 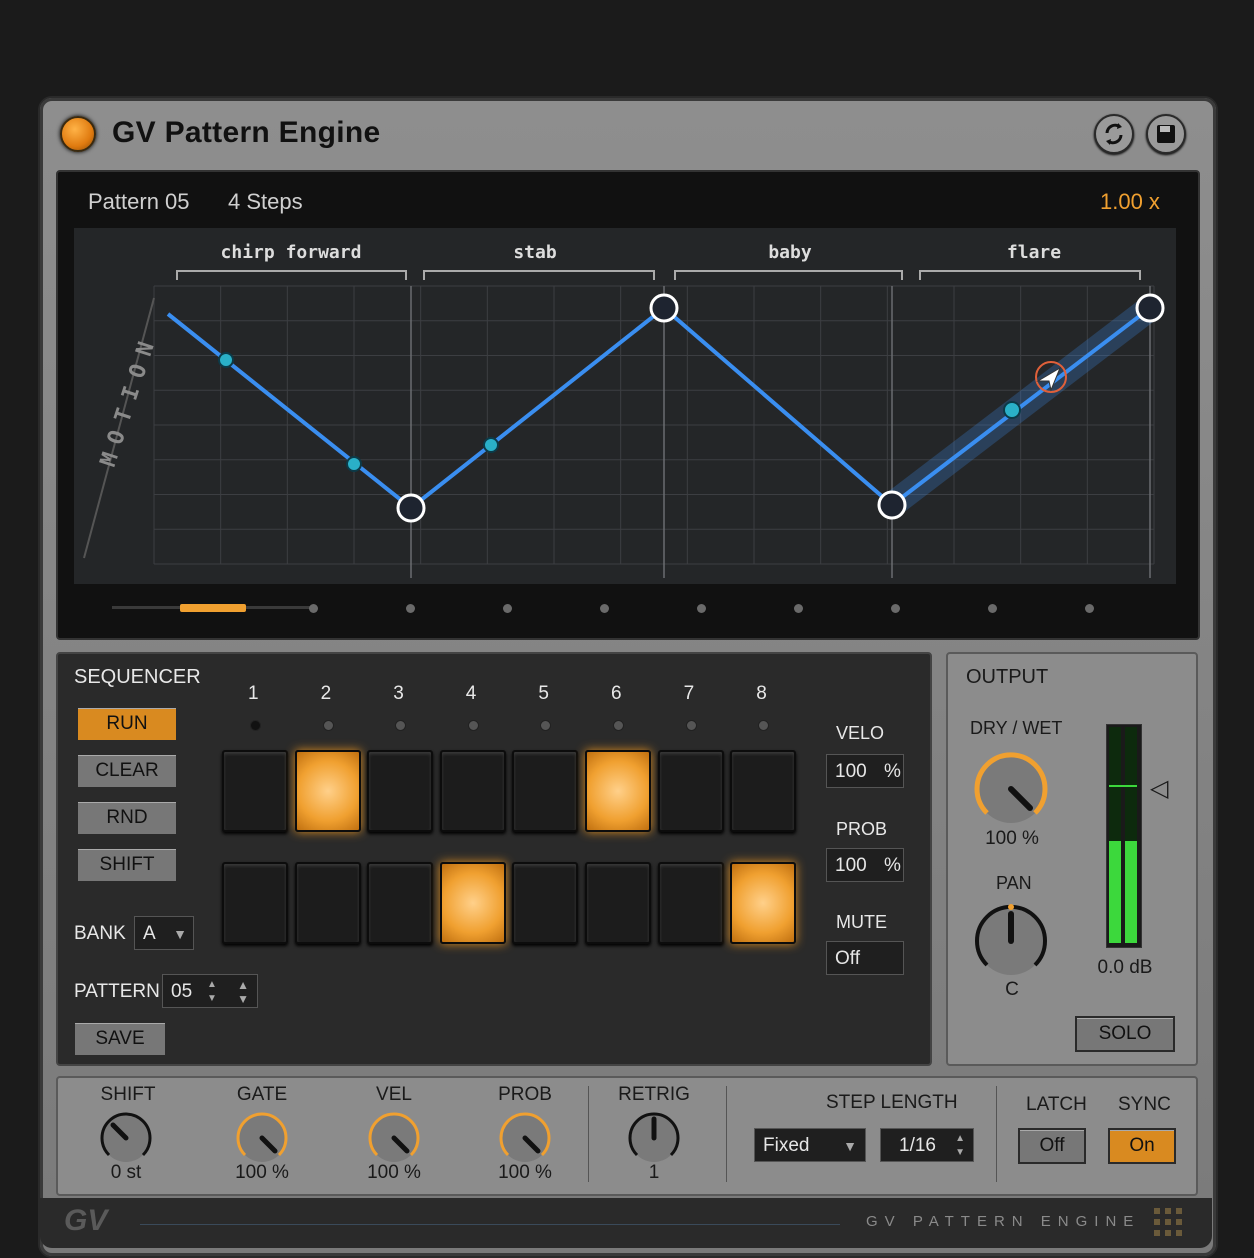 I want to click on prob-label: PROB, so click(x=862, y=829).